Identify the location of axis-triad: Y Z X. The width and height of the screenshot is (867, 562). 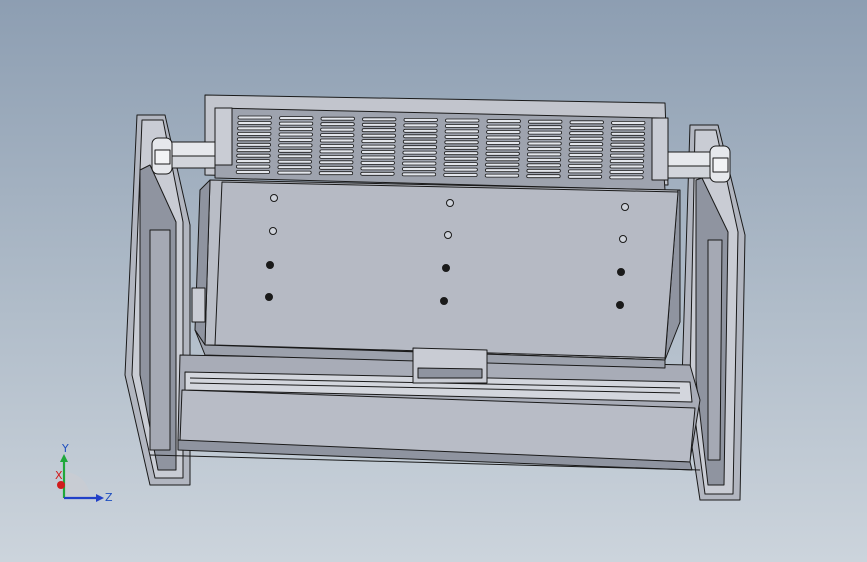
(84, 473).